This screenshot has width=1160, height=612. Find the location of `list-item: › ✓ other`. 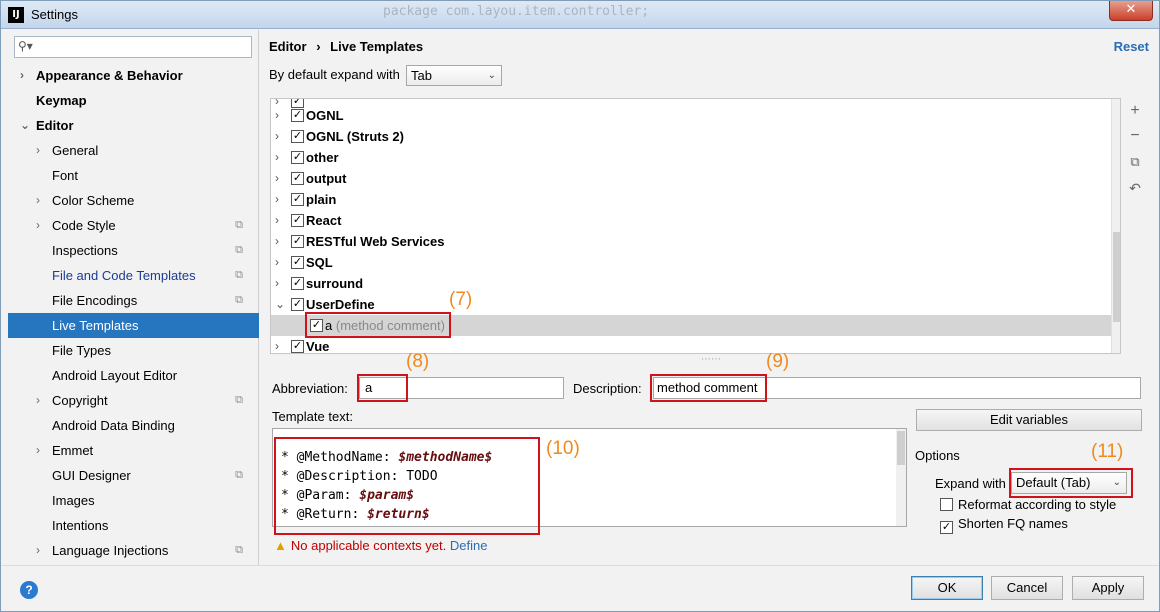

list-item: › ✓ other is located at coordinates (695, 157).